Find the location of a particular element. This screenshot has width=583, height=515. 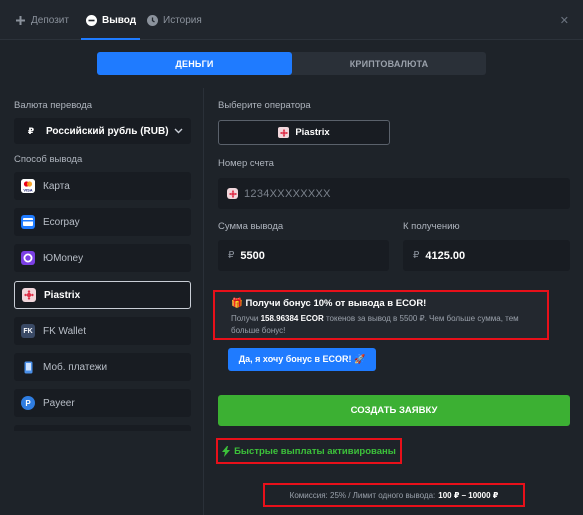

bonus-text-prefix: Получи is located at coordinates (245, 318).